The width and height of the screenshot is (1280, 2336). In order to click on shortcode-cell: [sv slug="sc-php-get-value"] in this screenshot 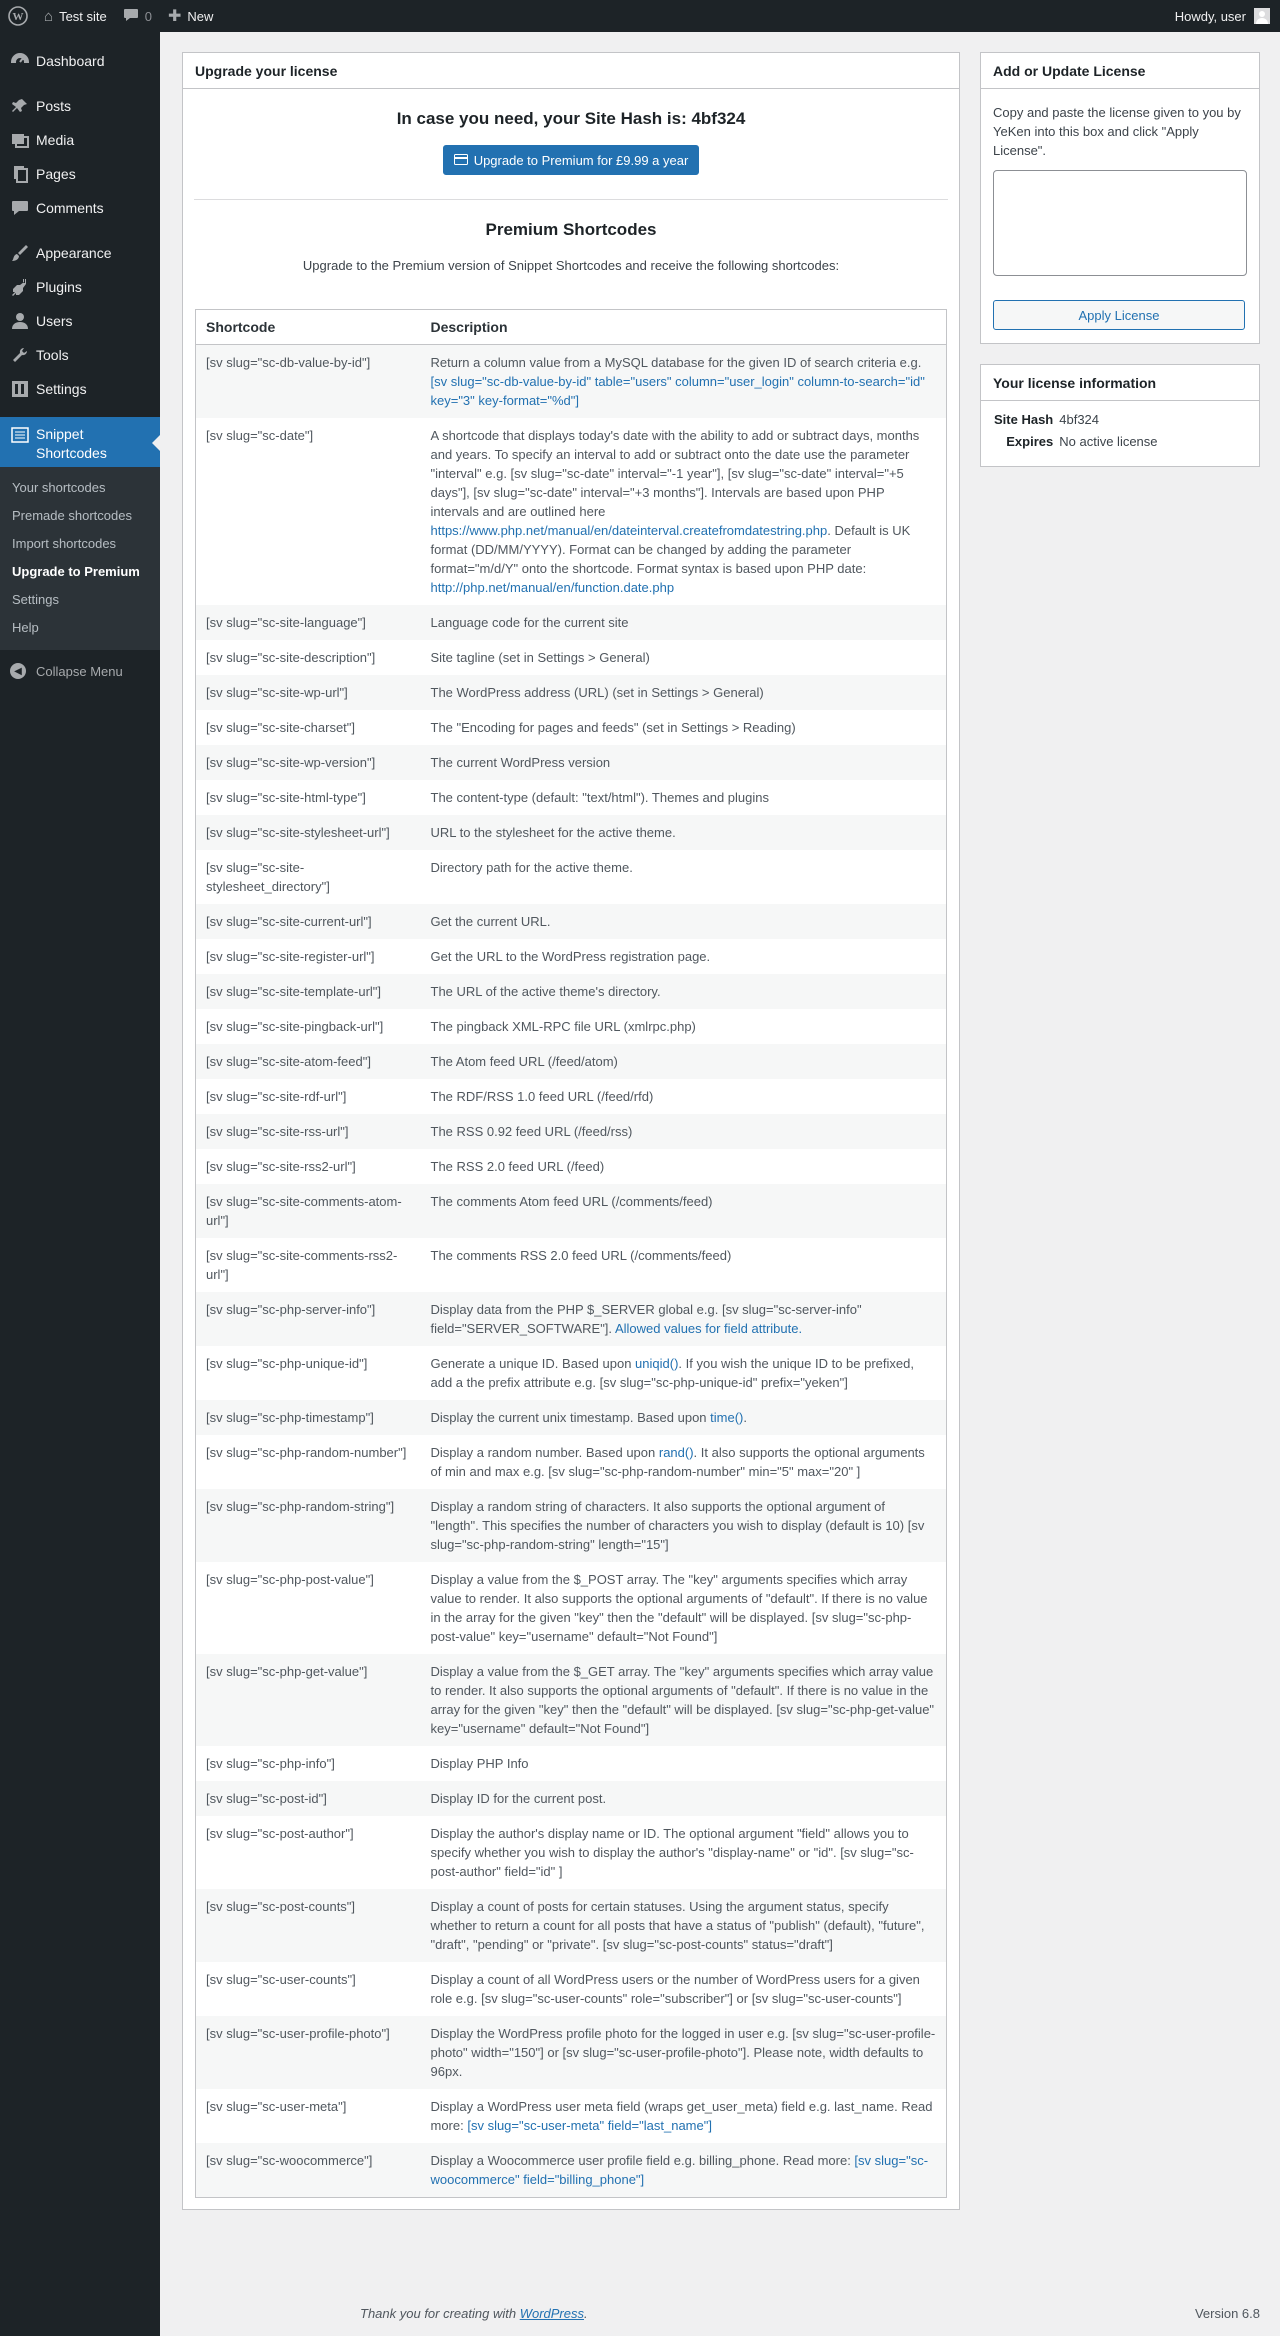, I will do `click(287, 1671)`.